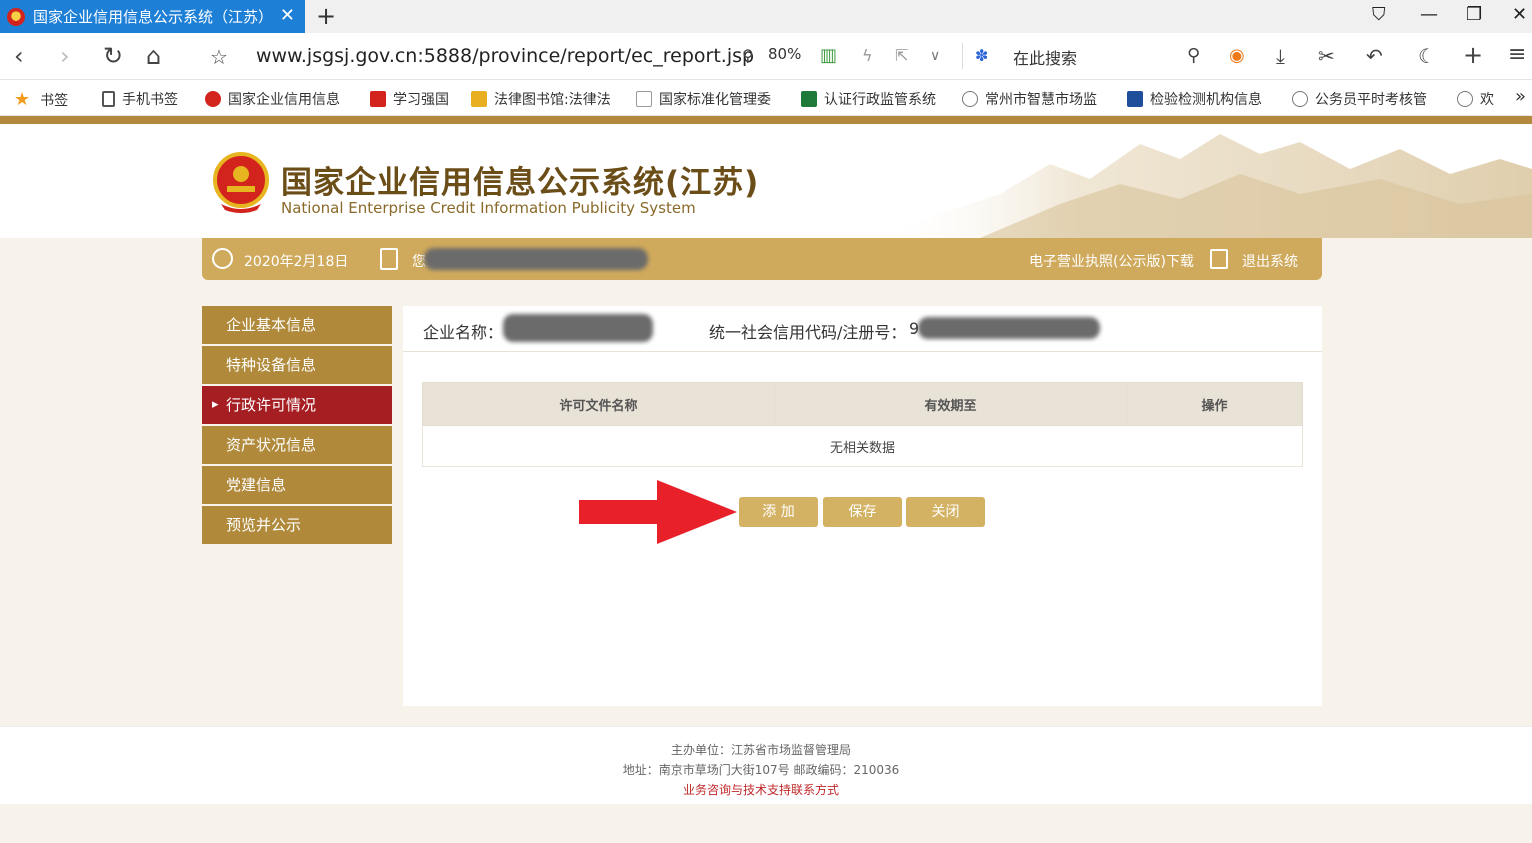 The image size is (1532, 843). What do you see at coordinates (766, 16) in the screenshot?
I see `browser-tab-bar: 国家企业信用信息公示系统（江苏） ✕ + ⛉ — ❐ ✕` at bounding box center [766, 16].